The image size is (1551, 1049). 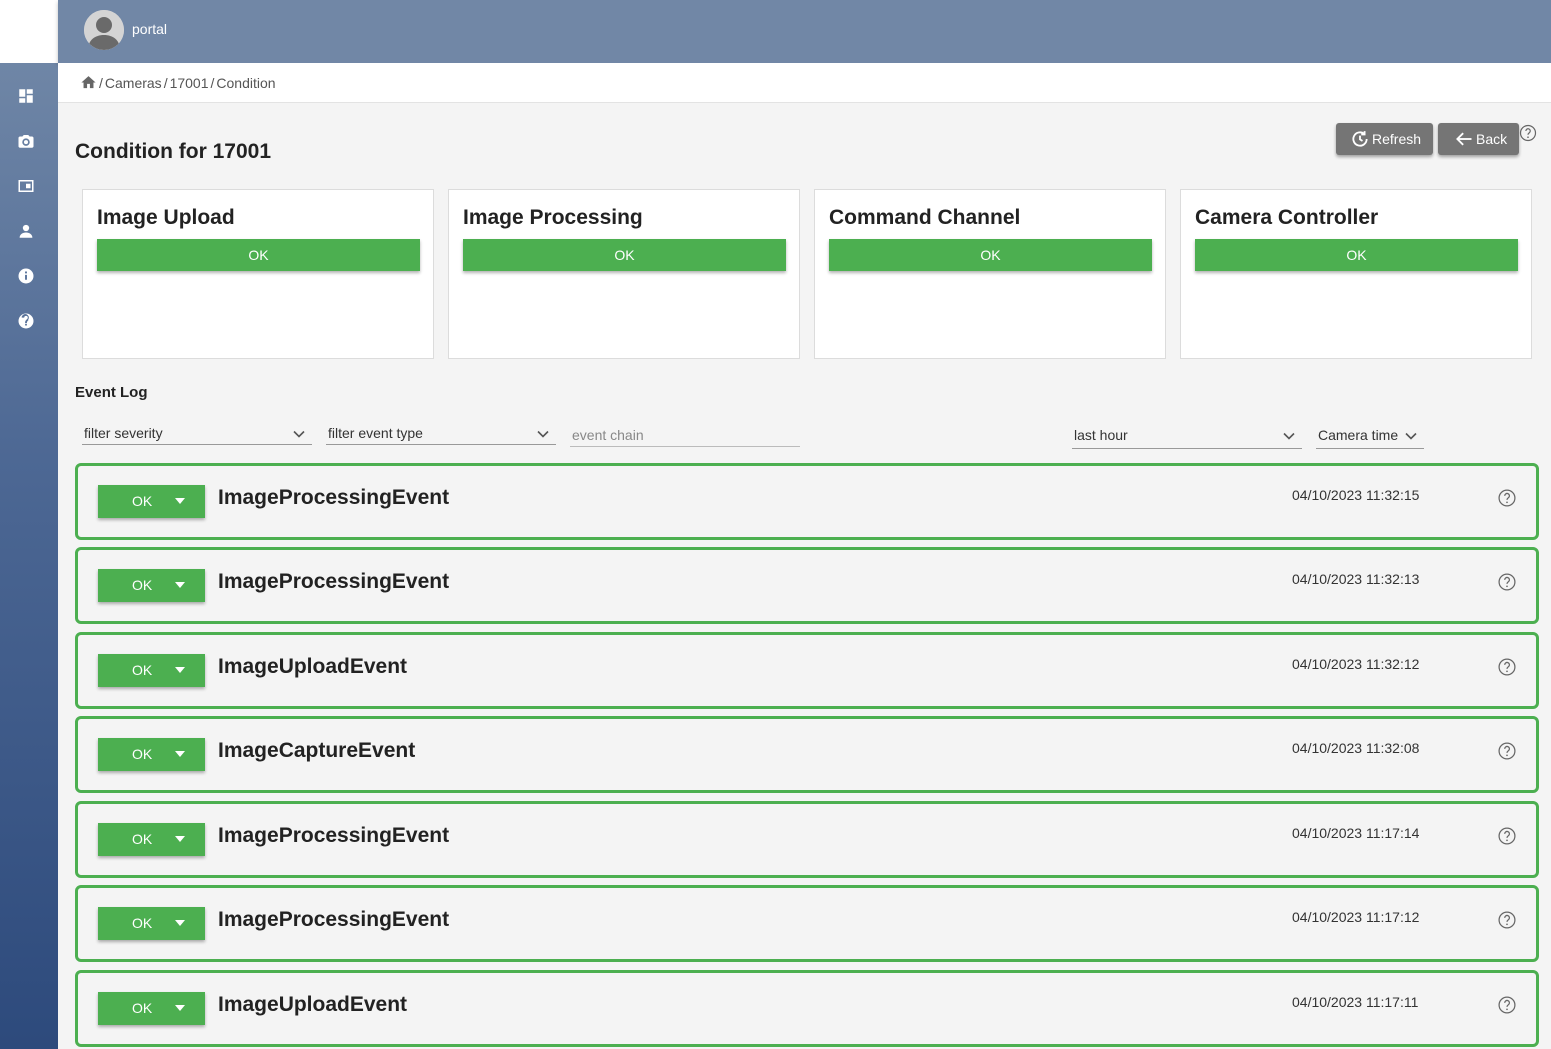 What do you see at coordinates (685, 437) in the screenshot?
I see `event-chain-input: event chain` at bounding box center [685, 437].